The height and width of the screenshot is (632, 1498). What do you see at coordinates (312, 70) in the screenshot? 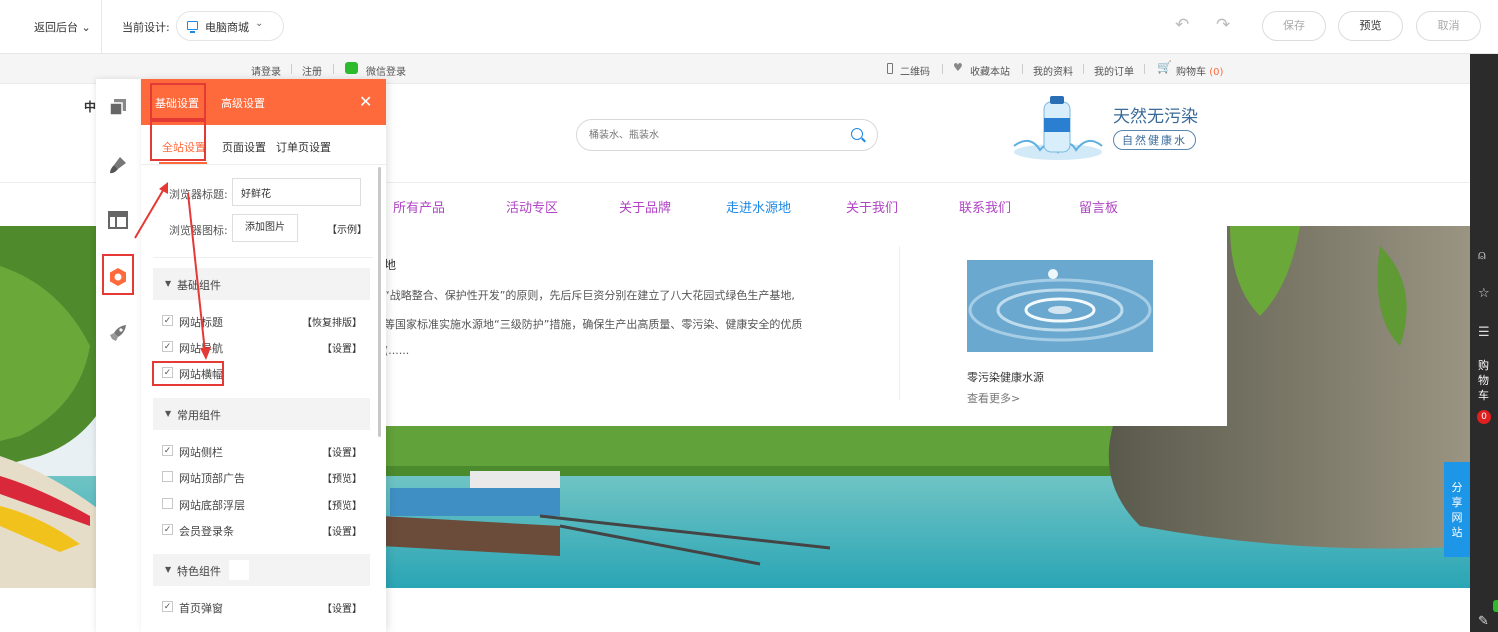
I see `register-link: 注册` at bounding box center [312, 70].